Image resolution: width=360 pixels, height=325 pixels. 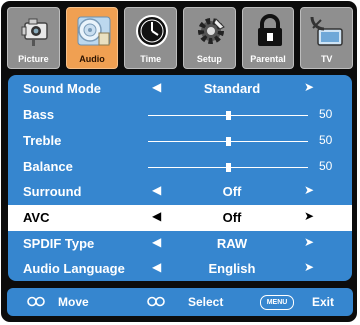 I want to click on menu-row-spdif-type: SPDIF Type ◀ RAW ➤, so click(x=180, y=244).